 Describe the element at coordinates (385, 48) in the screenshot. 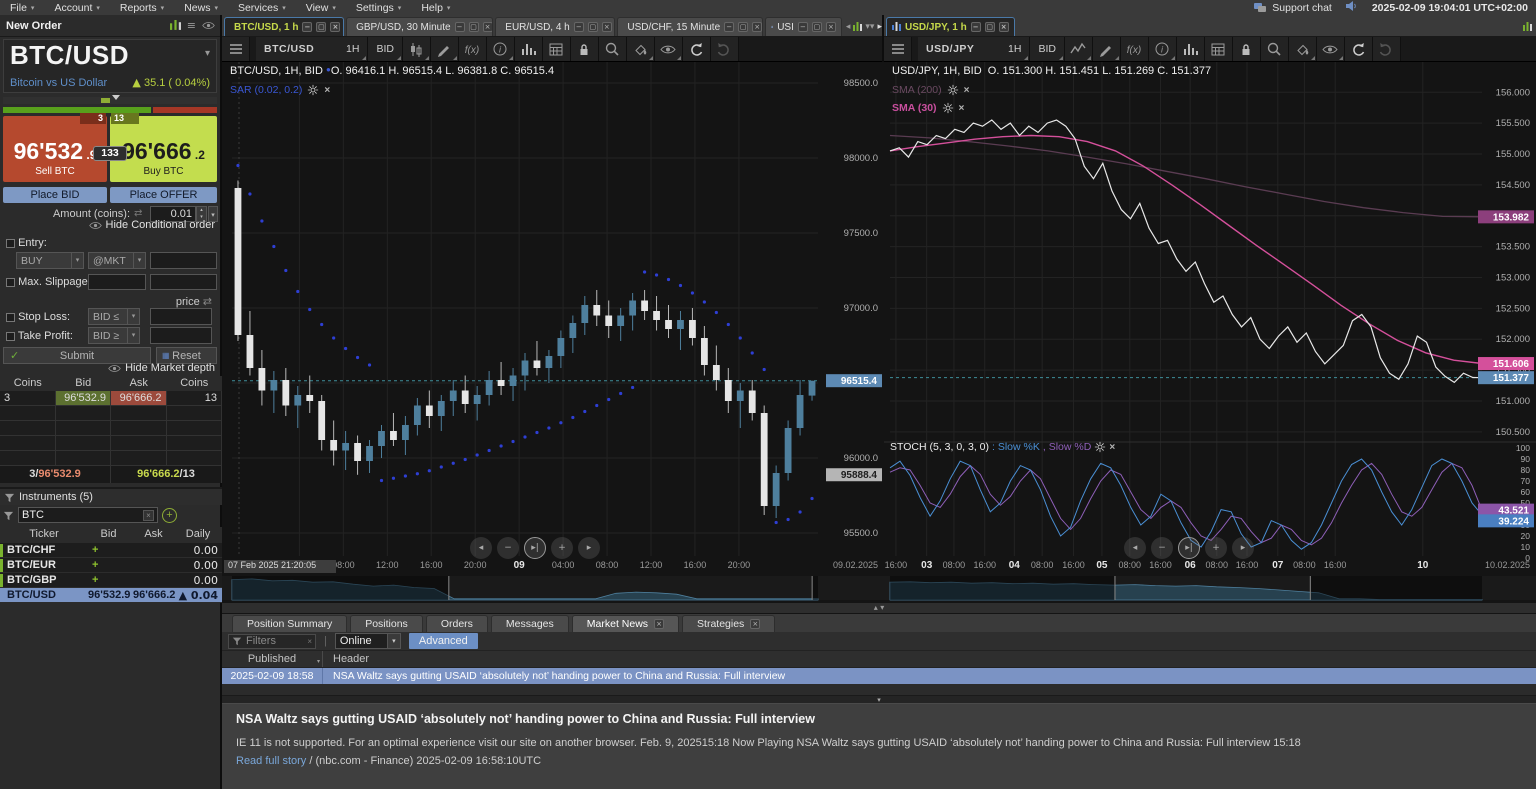

I see `pricetype-select: BID` at that location.